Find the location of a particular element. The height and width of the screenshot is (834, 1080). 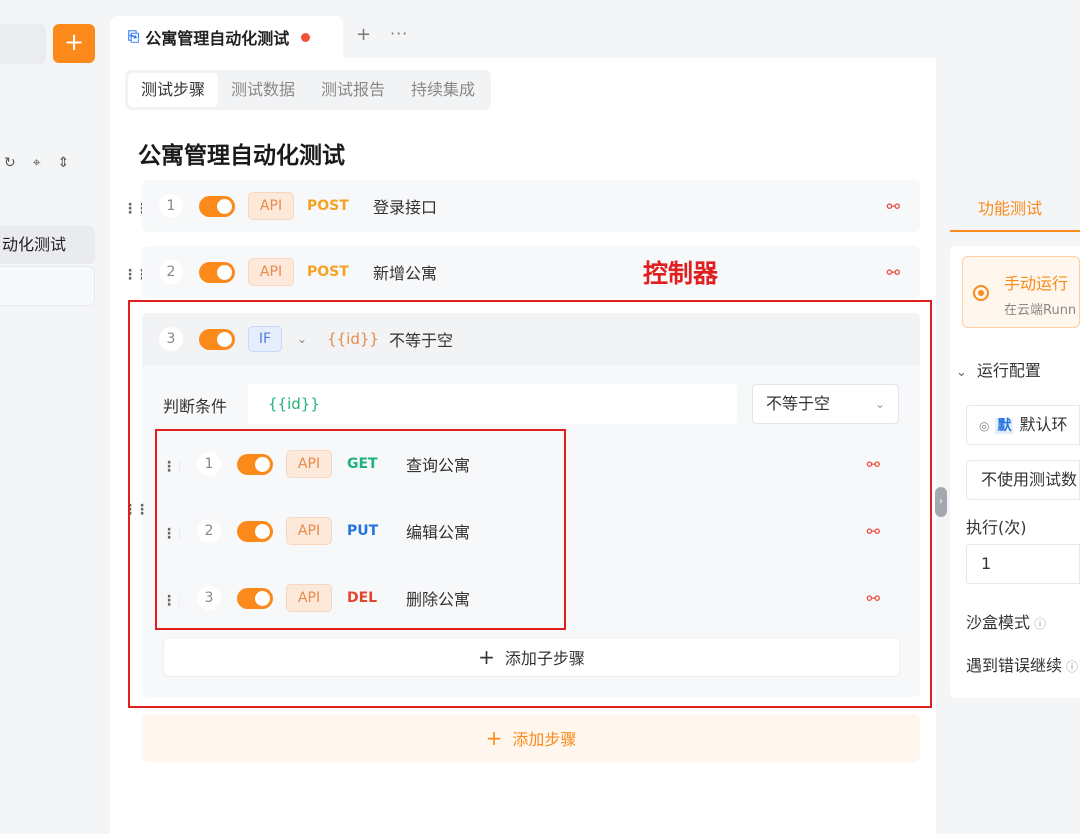

environment-select: ◎ 默默认环 is located at coordinates (1023, 425).